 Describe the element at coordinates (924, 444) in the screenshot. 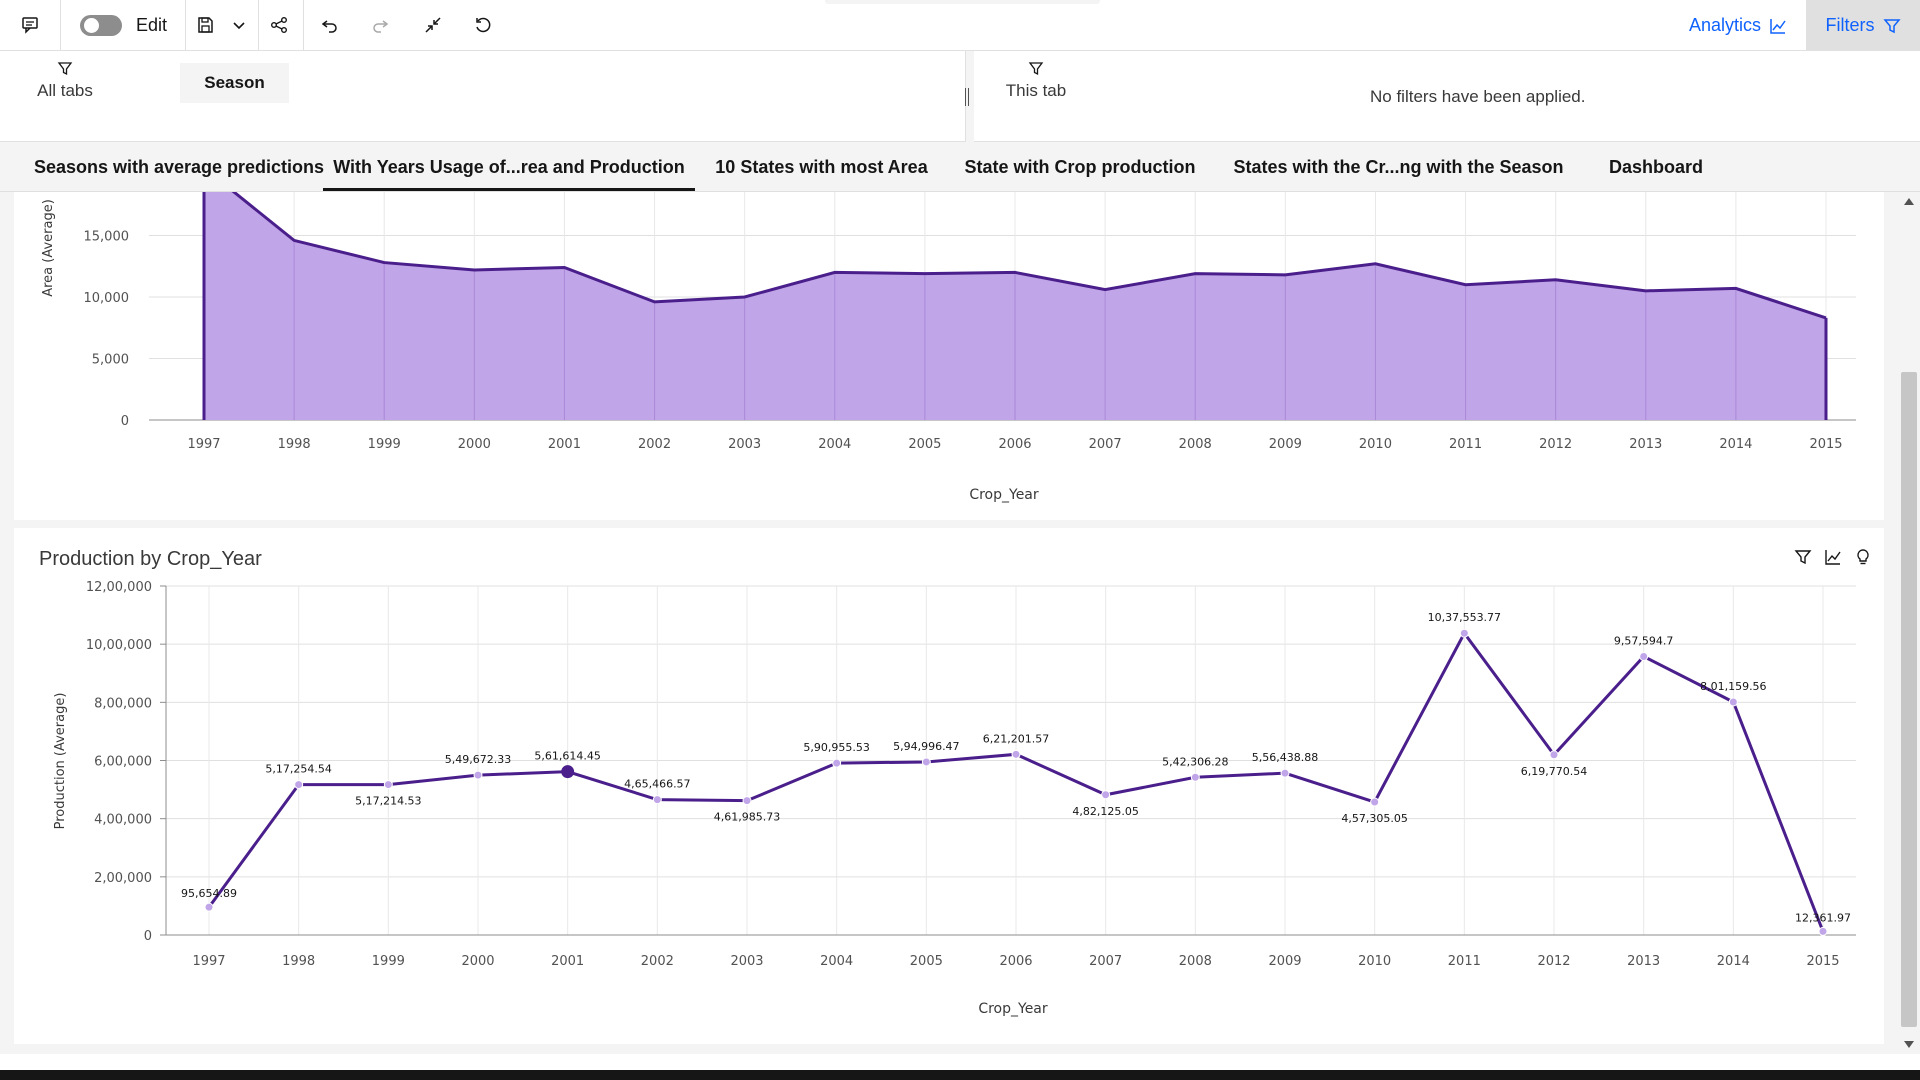

I see `x-tick-label: 2005` at that location.